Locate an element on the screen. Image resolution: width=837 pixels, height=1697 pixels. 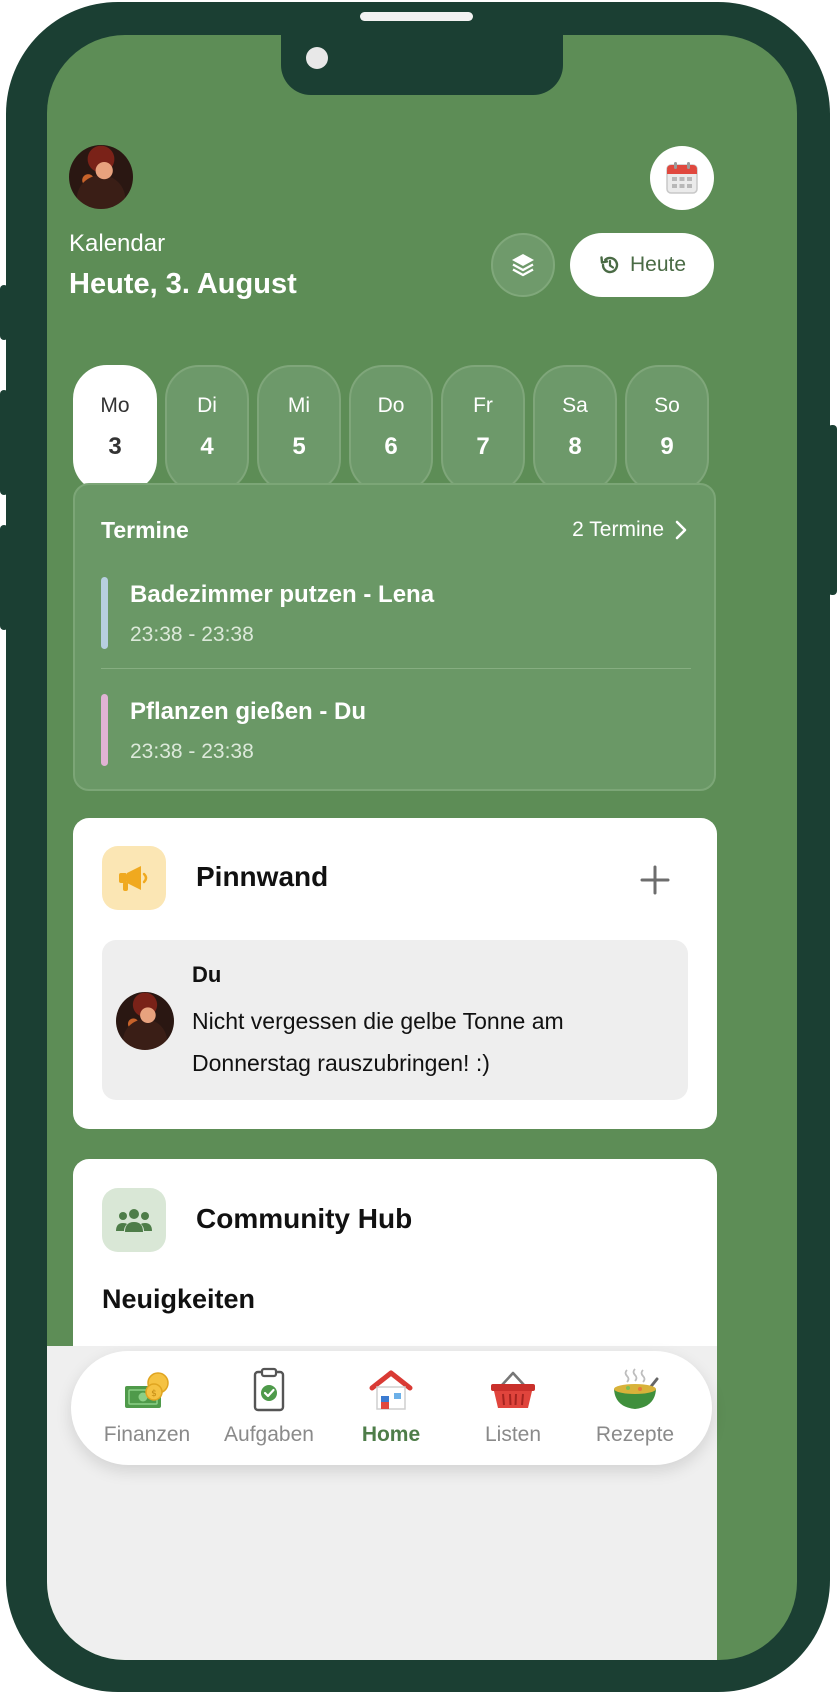
basket-icon is located at coordinates (513, 1389).